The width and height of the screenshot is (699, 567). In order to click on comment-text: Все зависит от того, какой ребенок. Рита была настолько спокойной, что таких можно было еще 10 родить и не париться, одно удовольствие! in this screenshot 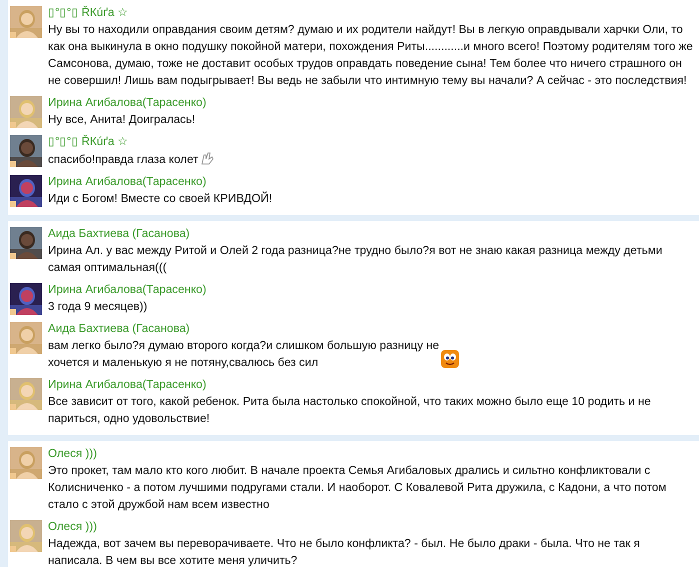, I will do `click(350, 410)`.